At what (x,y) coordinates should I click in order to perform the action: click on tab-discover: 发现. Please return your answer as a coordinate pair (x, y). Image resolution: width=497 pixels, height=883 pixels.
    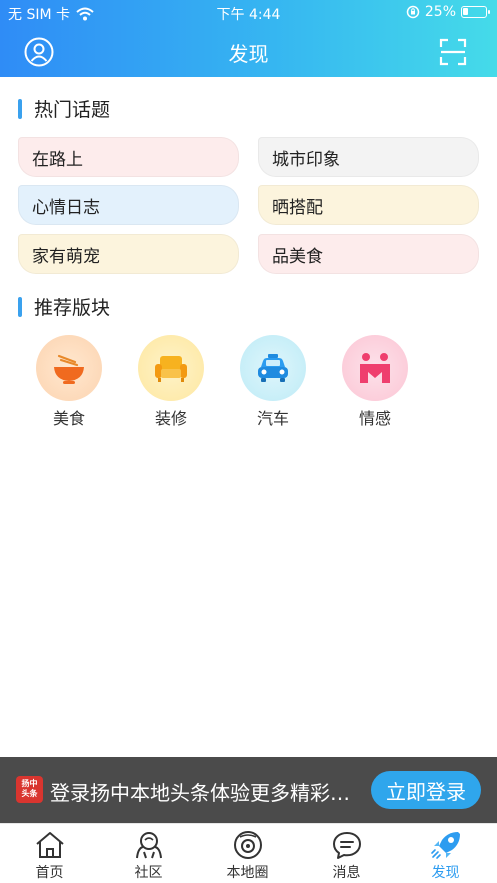
    Looking at the image, I should click on (445, 853).